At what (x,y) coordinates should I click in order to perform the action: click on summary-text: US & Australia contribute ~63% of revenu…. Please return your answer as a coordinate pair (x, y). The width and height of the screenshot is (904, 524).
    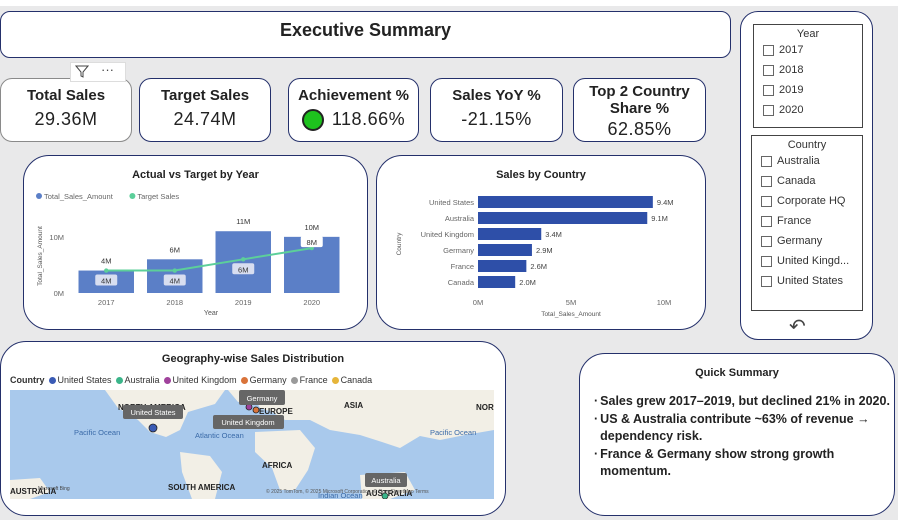
    Looking at the image, I should click on (735, 427).